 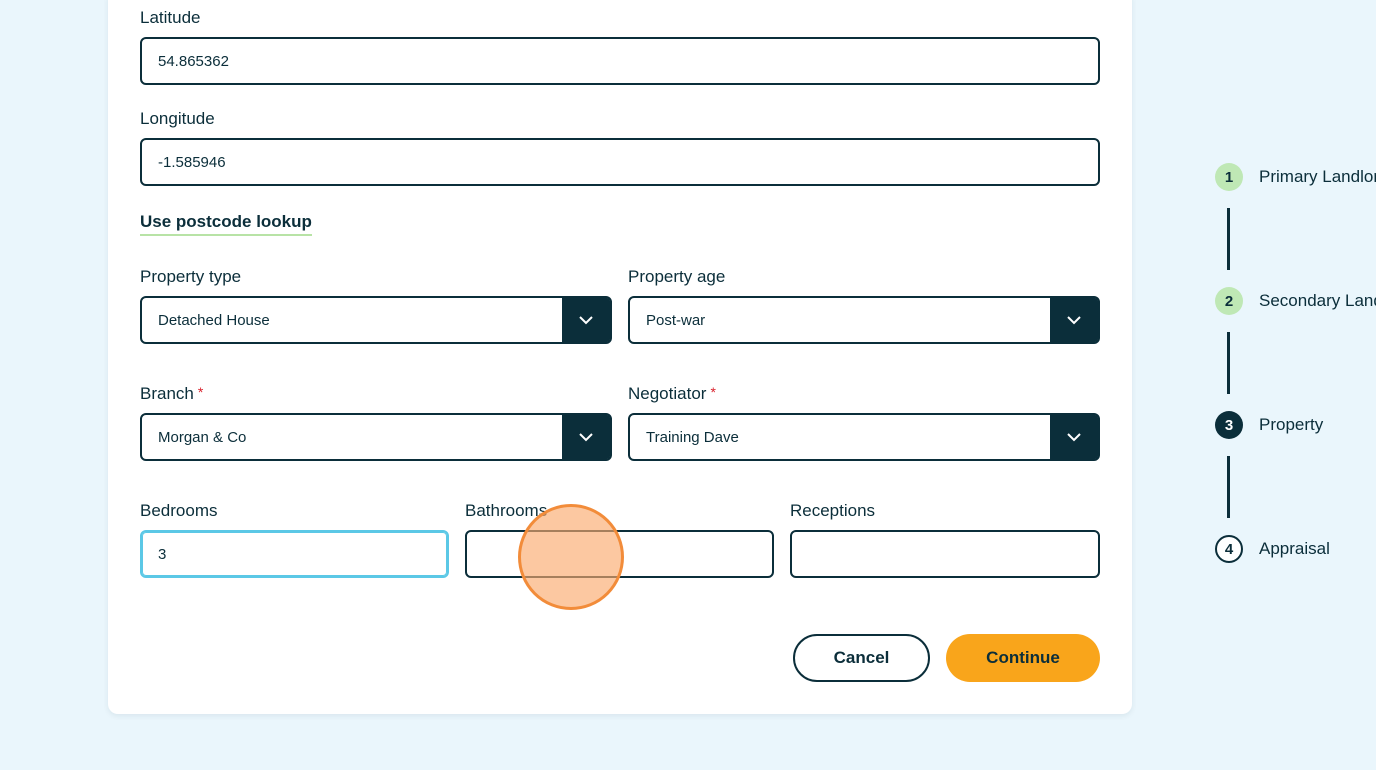 I want to click on property-type-select: Detached House, so click(x=376, y=320).